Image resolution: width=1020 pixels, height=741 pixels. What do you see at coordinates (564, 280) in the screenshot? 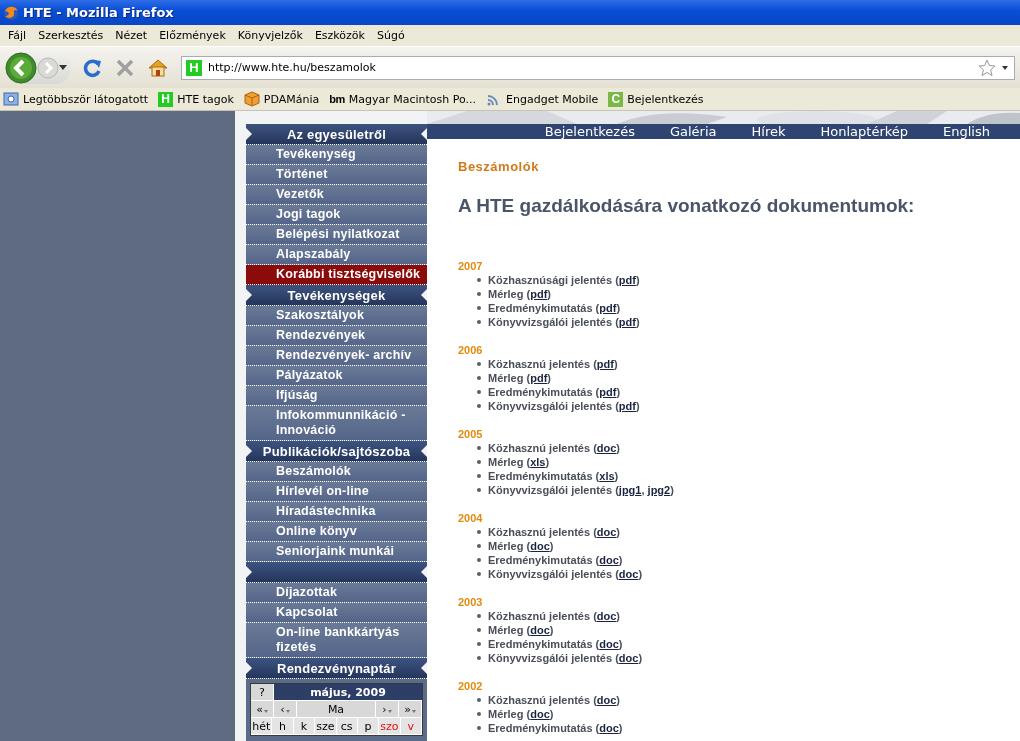
I see `report-item: Közhasznúsági jelentés (pdf)` at bounding box center [564, 280].